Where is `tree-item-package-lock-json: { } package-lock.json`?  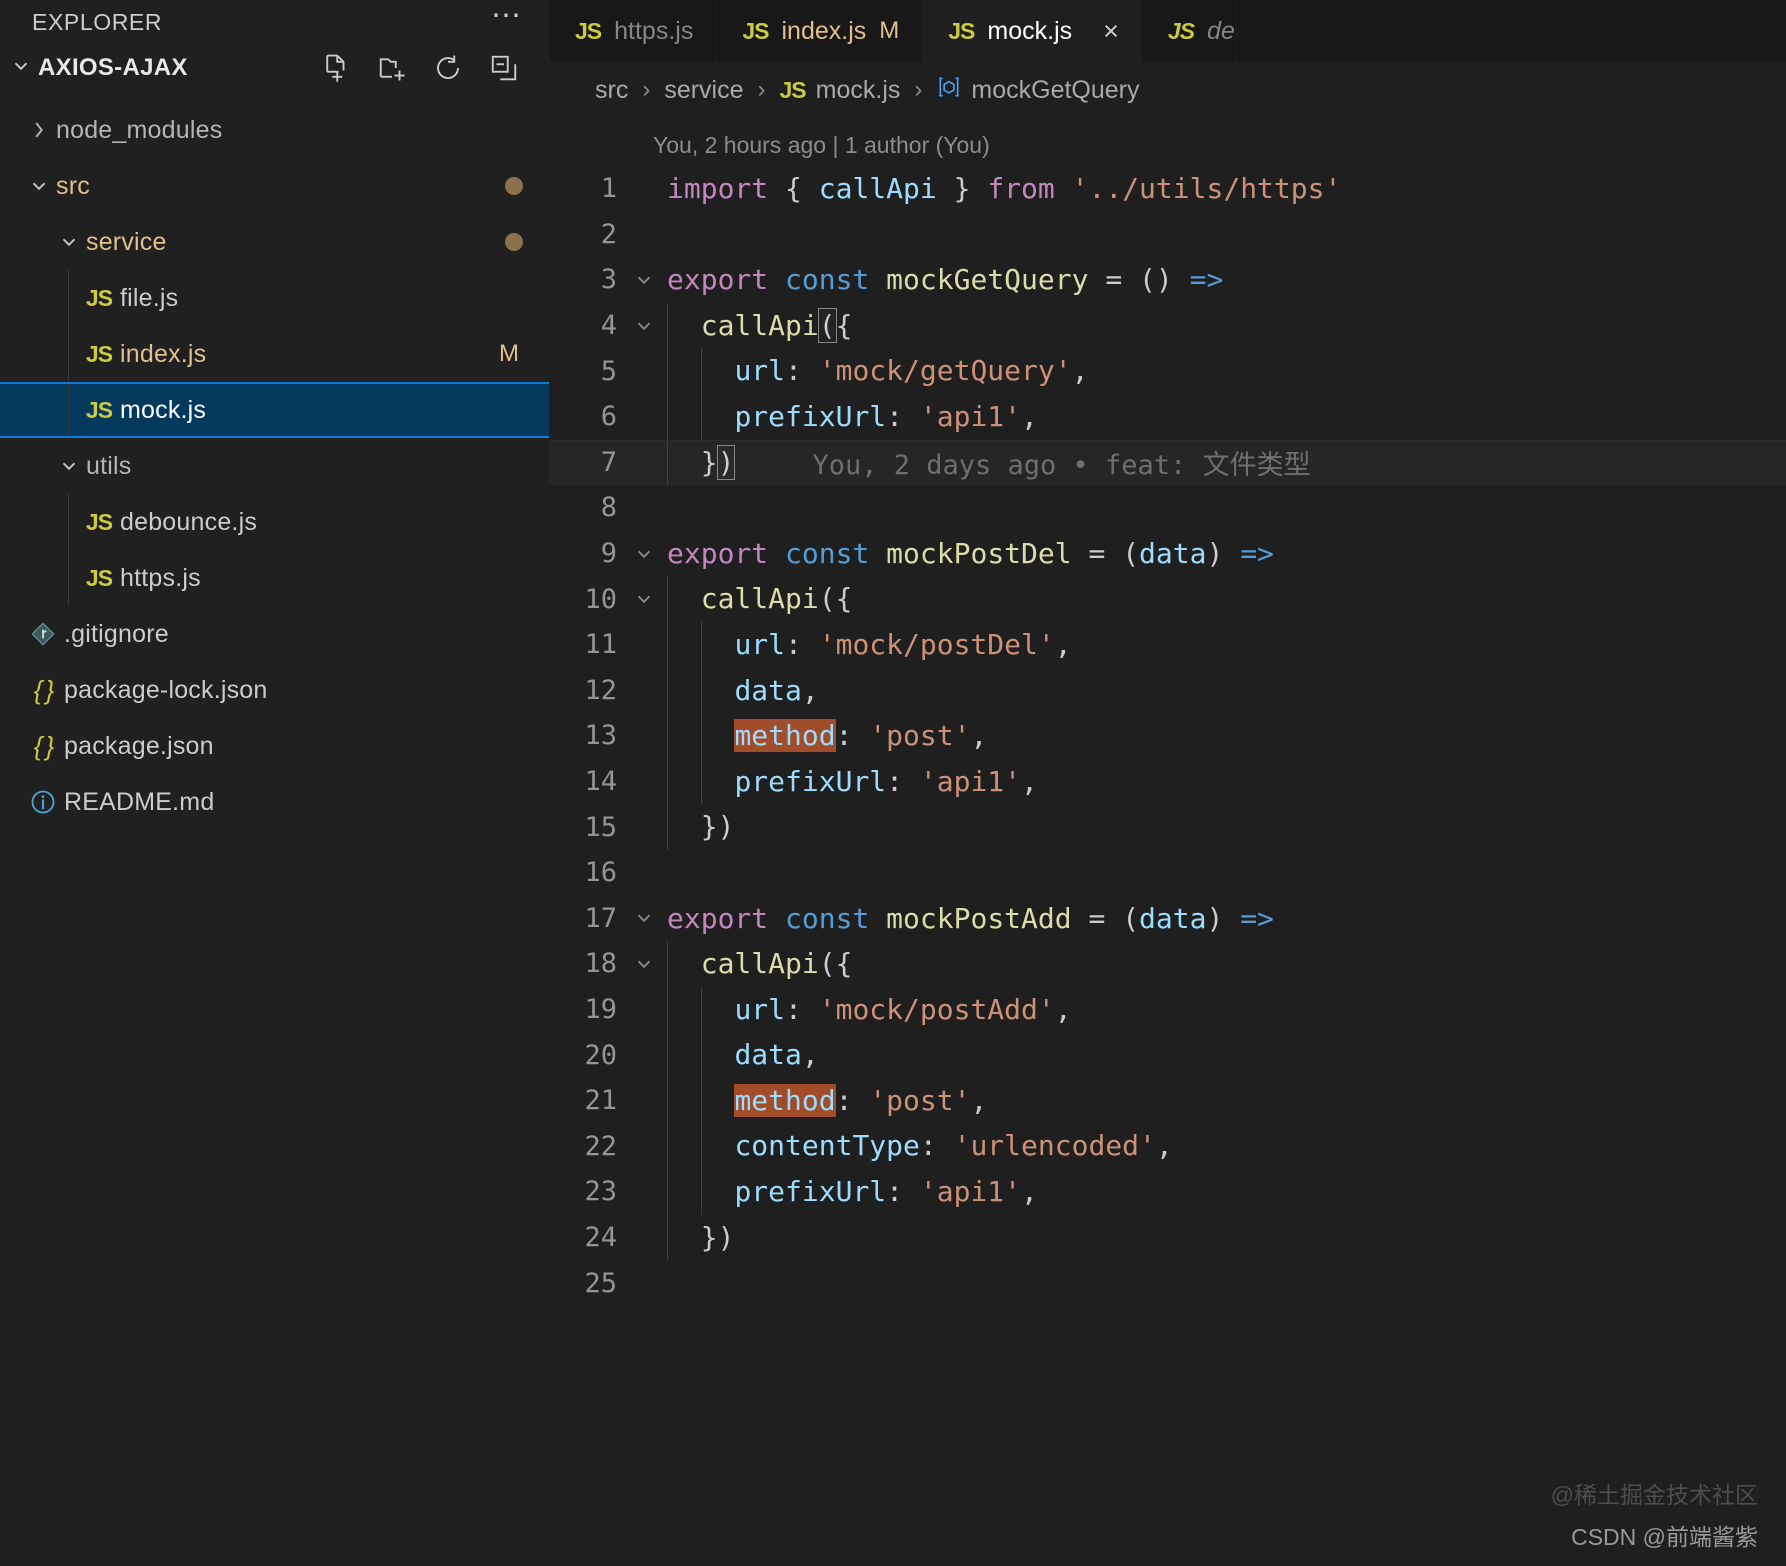
tree-item-package-lock-json: { } package-lock.json is located at coordinates (274, 690).